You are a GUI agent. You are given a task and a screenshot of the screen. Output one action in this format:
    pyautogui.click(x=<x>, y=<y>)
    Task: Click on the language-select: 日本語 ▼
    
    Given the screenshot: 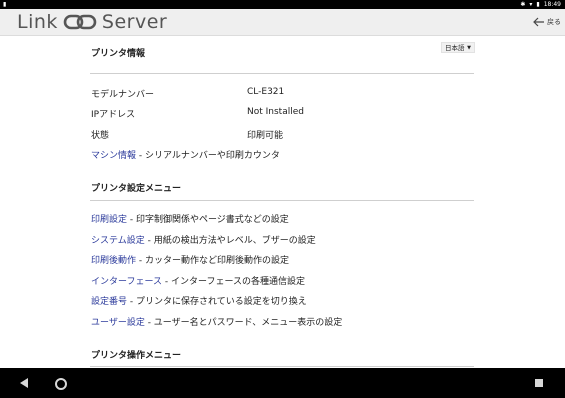 What is the action you would take?
    pyautogui.click(x=458, y=47)
    